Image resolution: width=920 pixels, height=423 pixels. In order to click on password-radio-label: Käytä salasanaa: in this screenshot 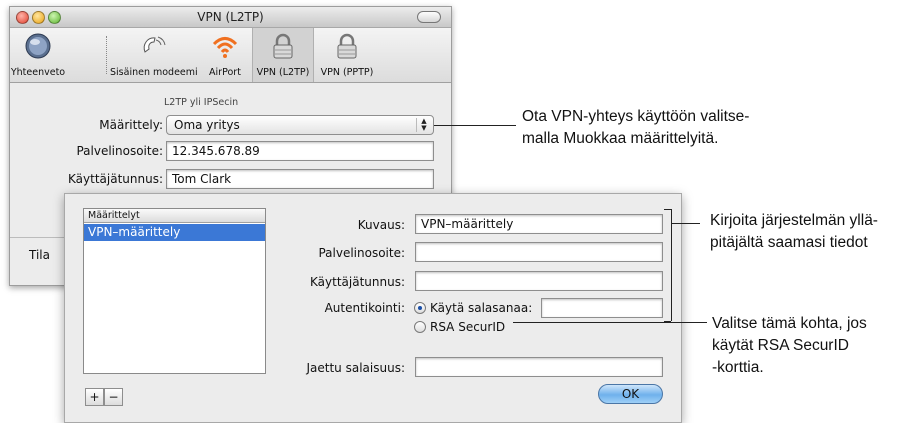, I will do `click(481, 308)`.